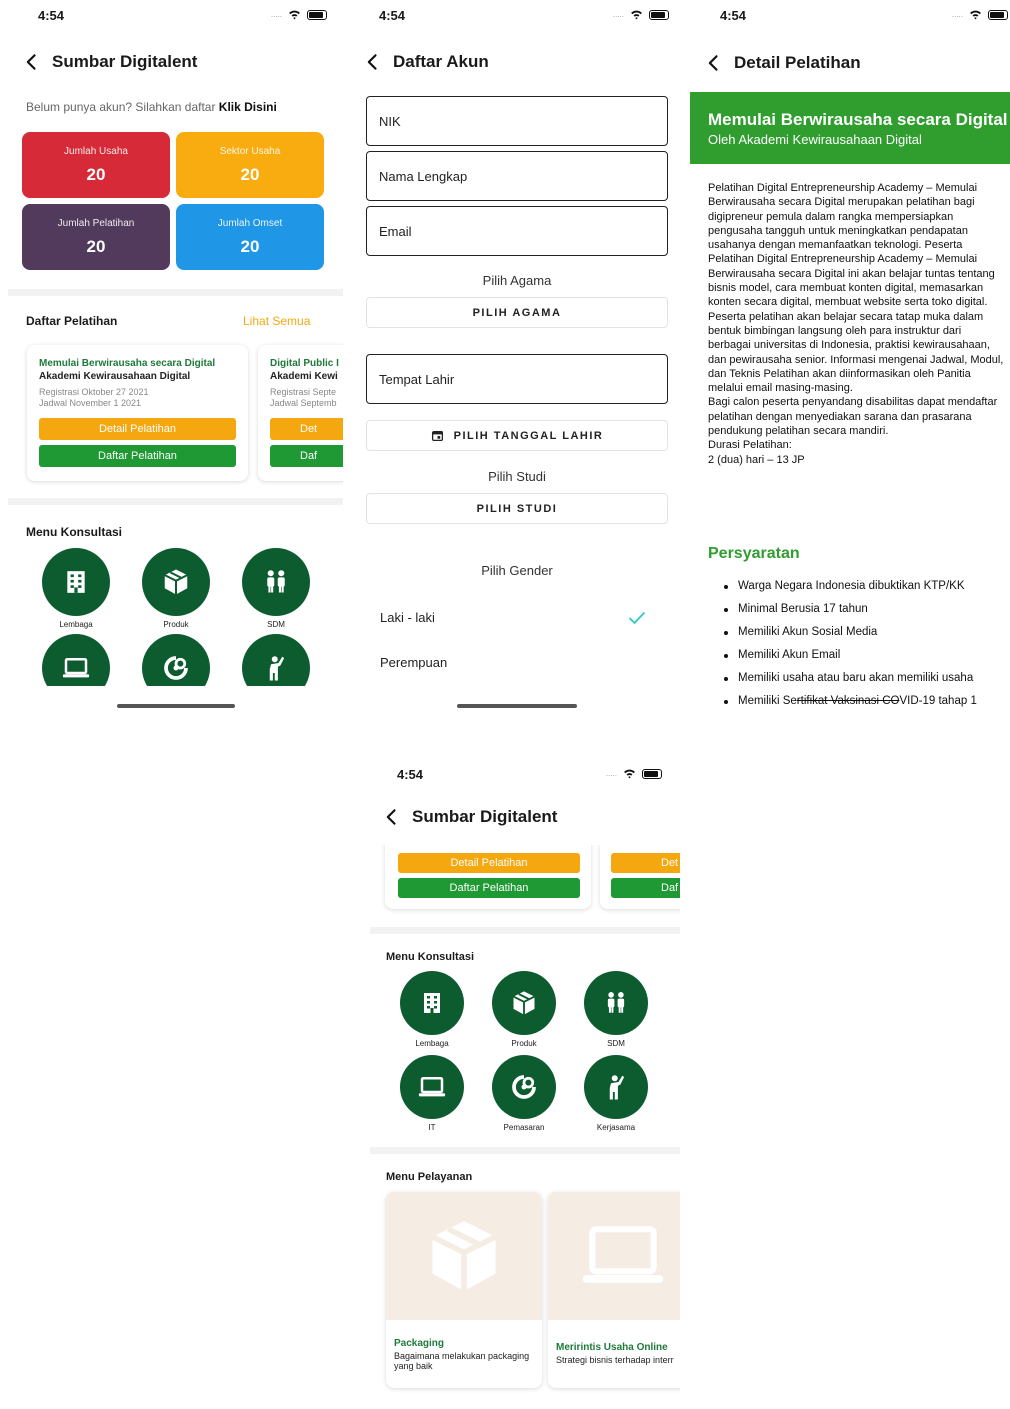 This screenshot has width=1010, height=1409. I want to click on home-indicator, so click(176, 706).